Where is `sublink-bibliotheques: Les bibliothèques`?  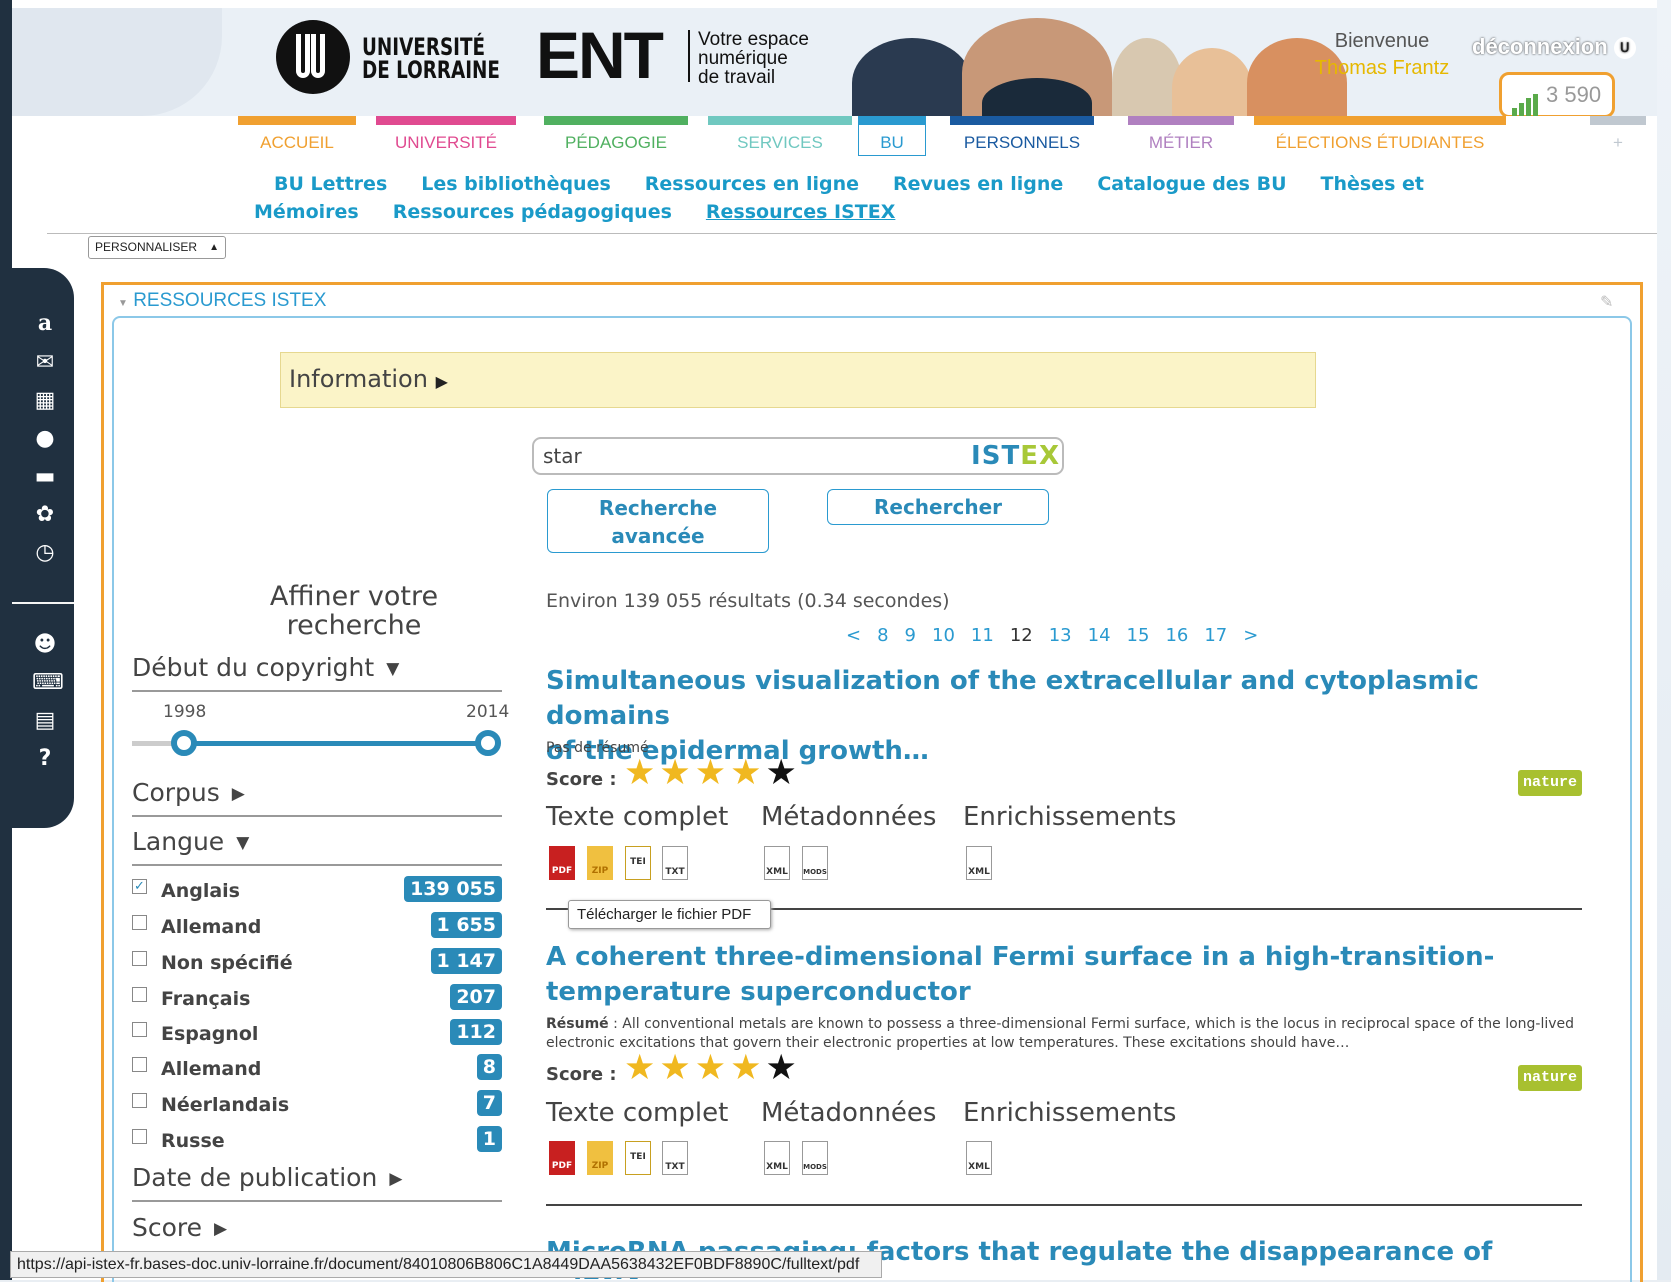 sublink-bibliotheques: Les bibliothèques is located at coordinates (516, 184).